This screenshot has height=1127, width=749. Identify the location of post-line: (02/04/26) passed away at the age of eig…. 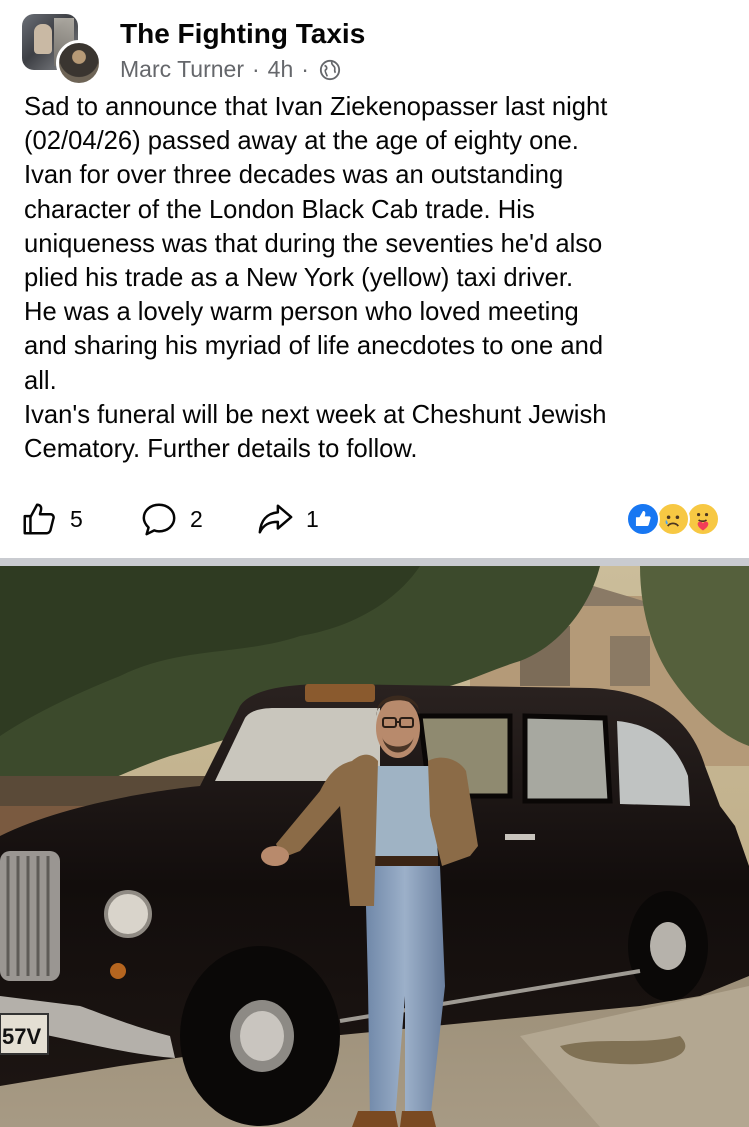
(301, 141).